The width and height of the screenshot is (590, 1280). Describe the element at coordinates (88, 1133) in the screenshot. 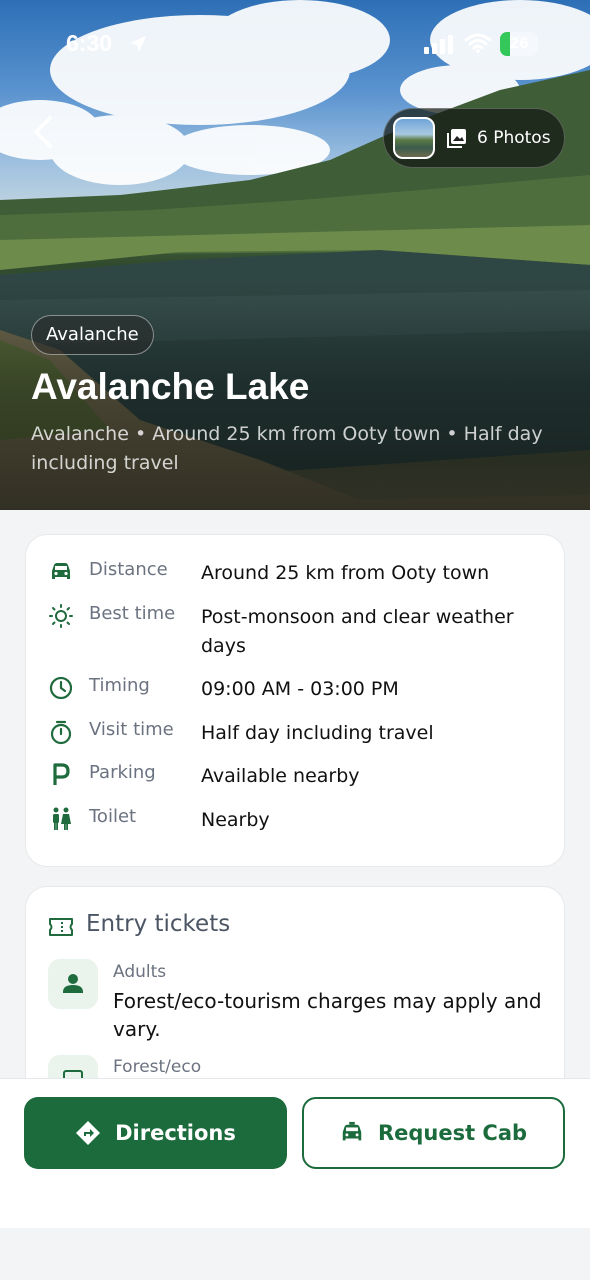

I see `directions-icon` at that location.